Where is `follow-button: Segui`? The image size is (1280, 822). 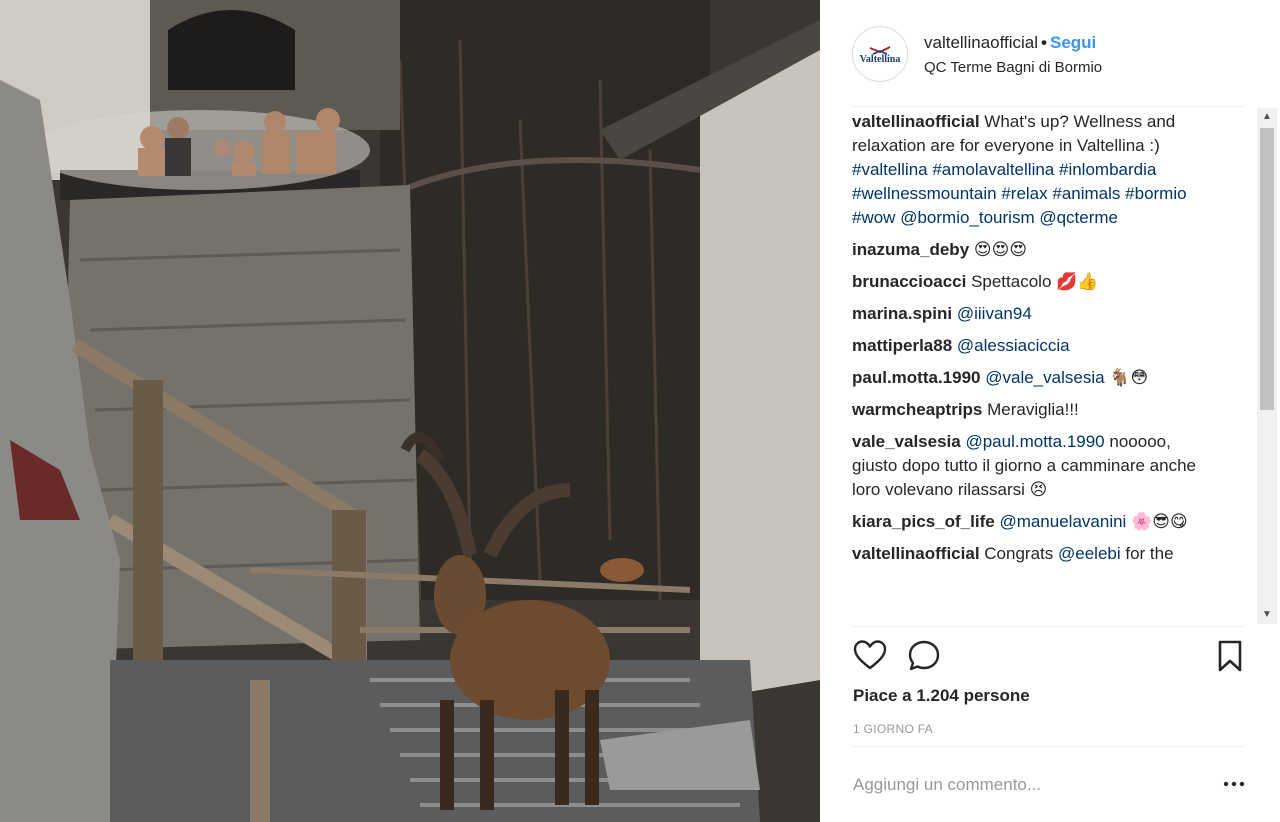 follow-button: Segui is located at coordinates (1073, 42).